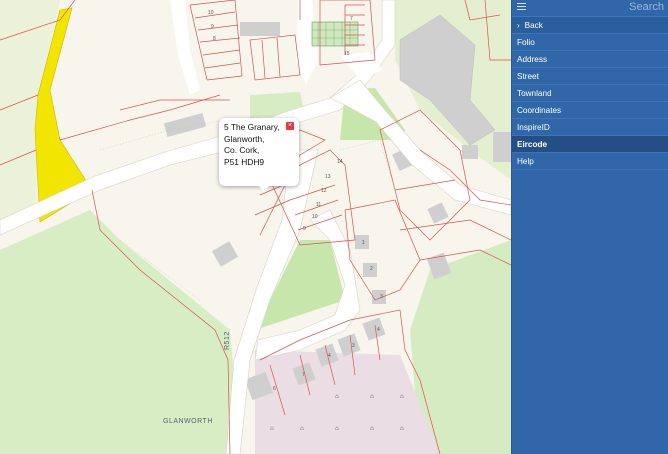  What do you see at coordinates (324, 191) in the screenshot?
I see `svg-text: 12` at bounding box center [324, 191].